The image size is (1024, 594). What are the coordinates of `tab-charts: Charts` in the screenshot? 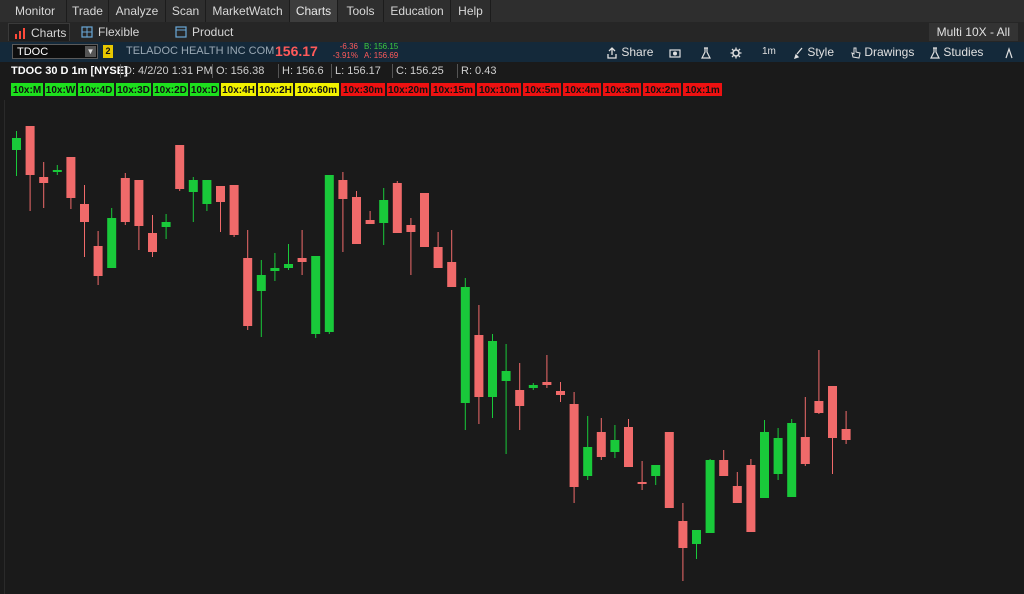 It's located at (39, 32).